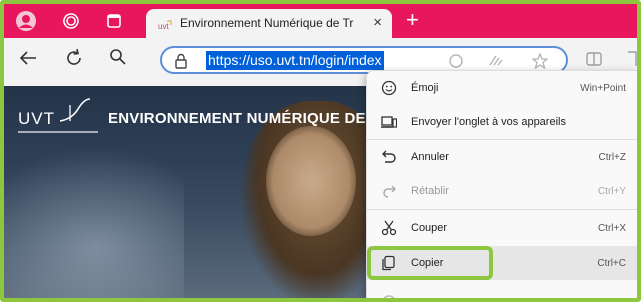 The image size is (641, 302). What do you see at coordinates (430, 263) in the screenshot?
I see `copy-highlight-box` at bounding box center [430, 263].